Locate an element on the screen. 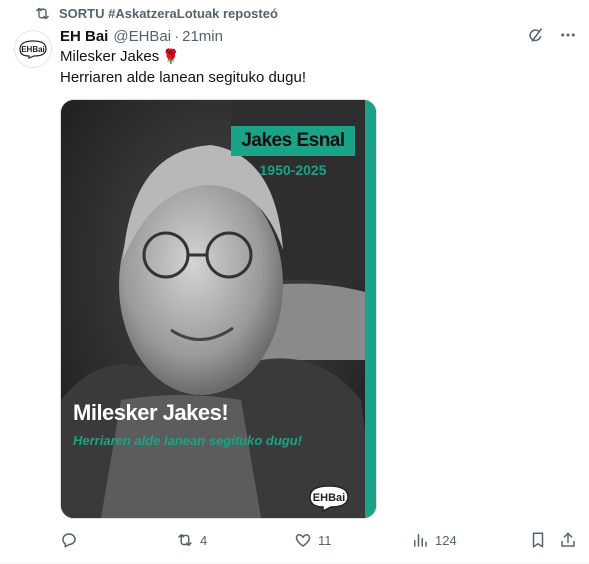 This screenshot has width=589, height=564. like-button: 11 is located at coordinates (313, 540).